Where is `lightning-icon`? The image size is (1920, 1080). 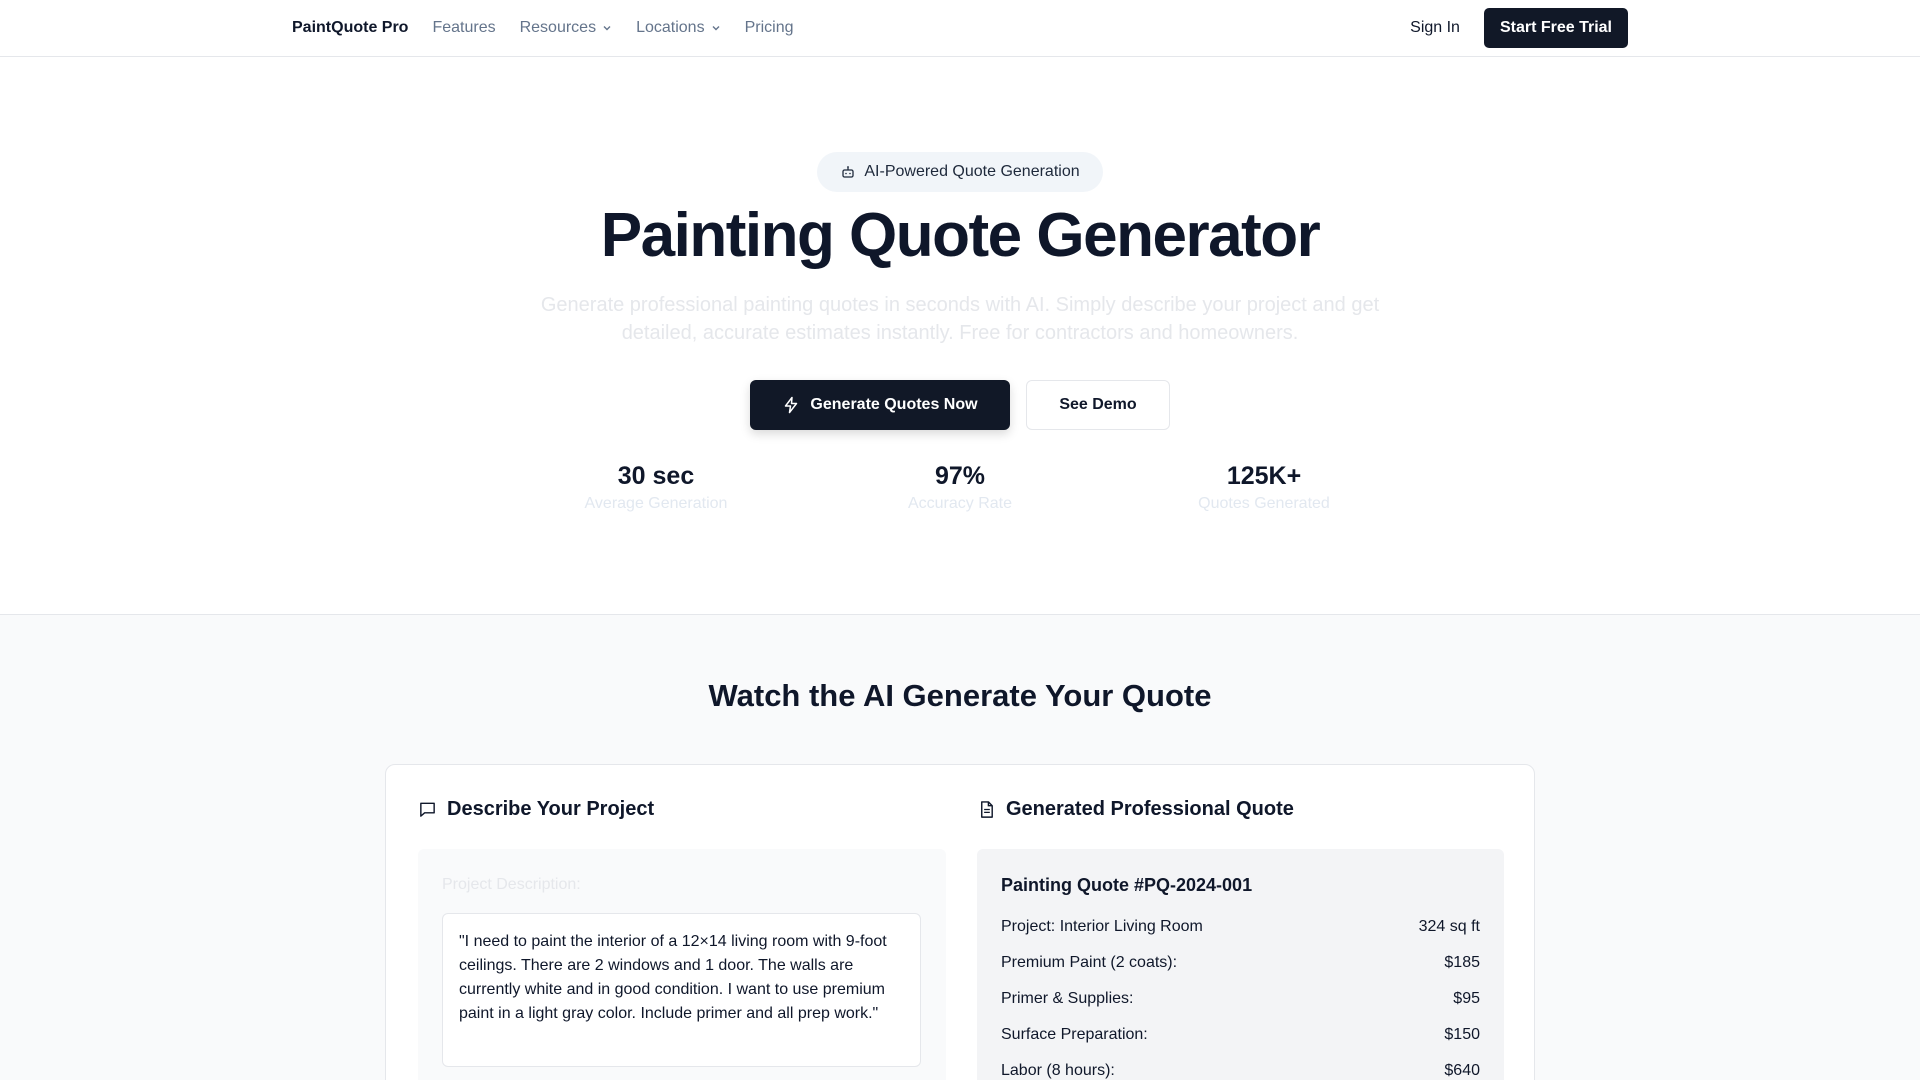 lightning-icon is located at coordinates (791, 405).